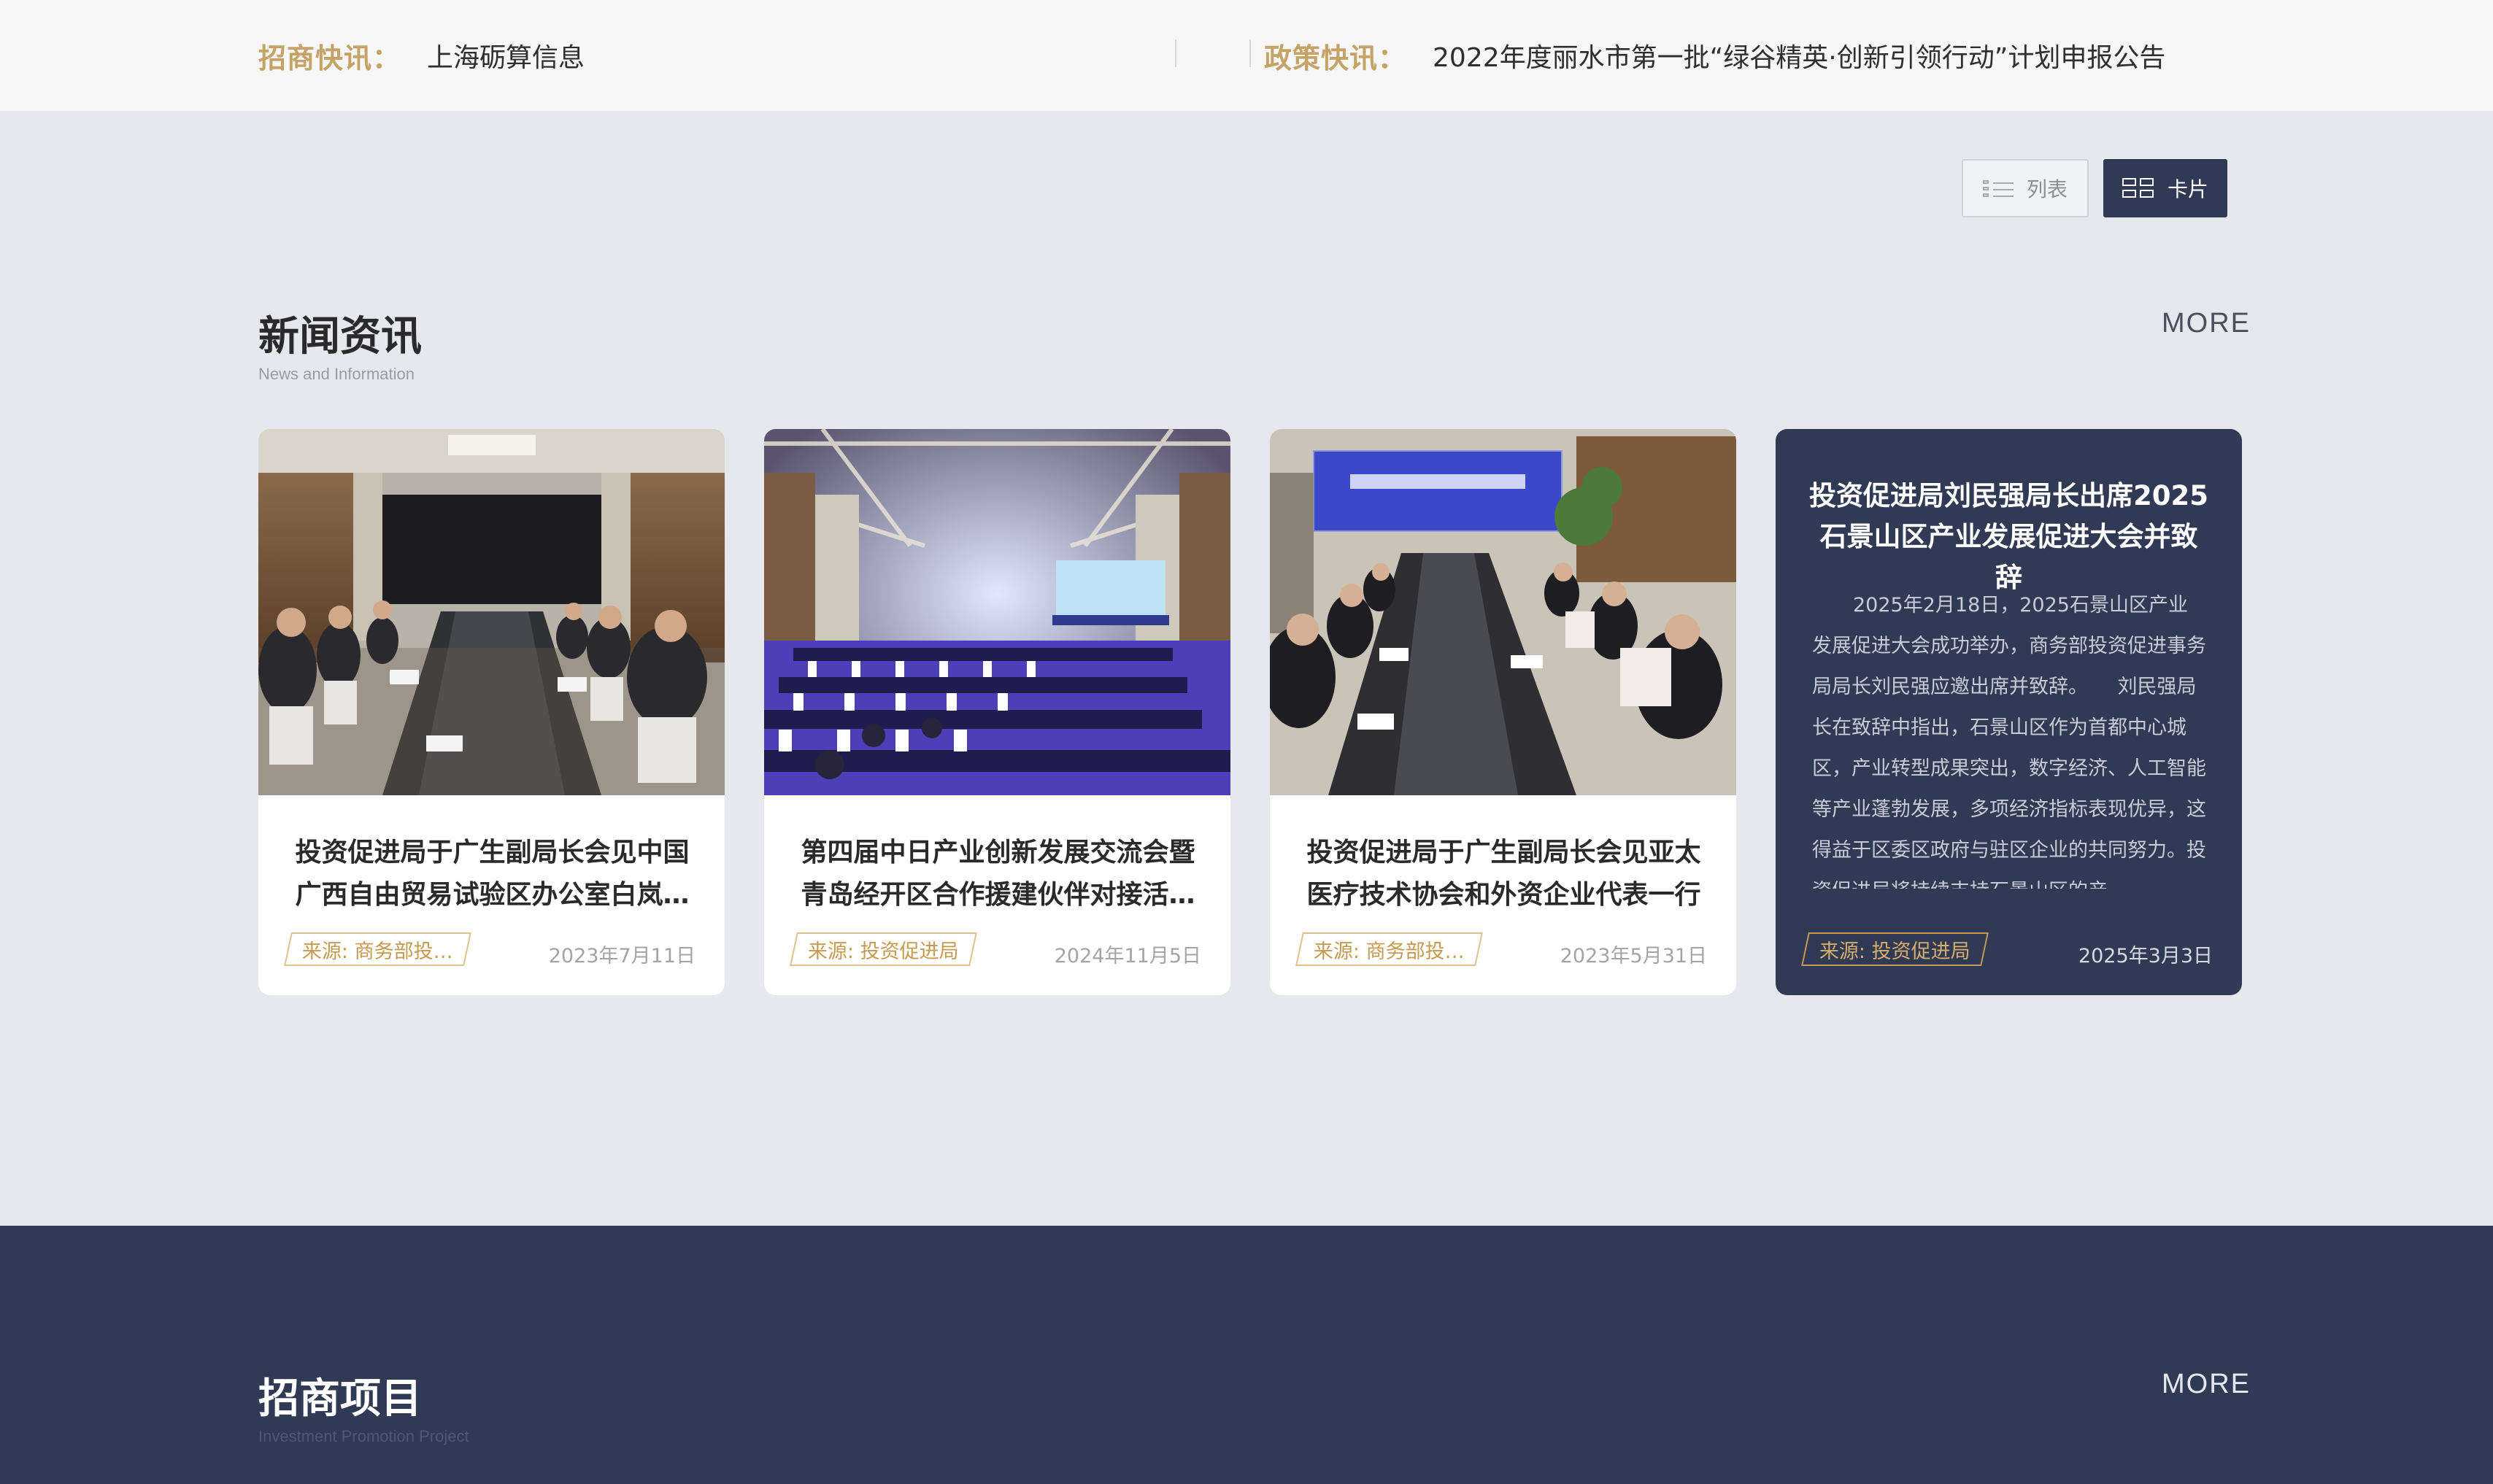 The height and width of the screenshot is (1484, 2493). I want to click on card-grid-icon, so click(2138, 188).